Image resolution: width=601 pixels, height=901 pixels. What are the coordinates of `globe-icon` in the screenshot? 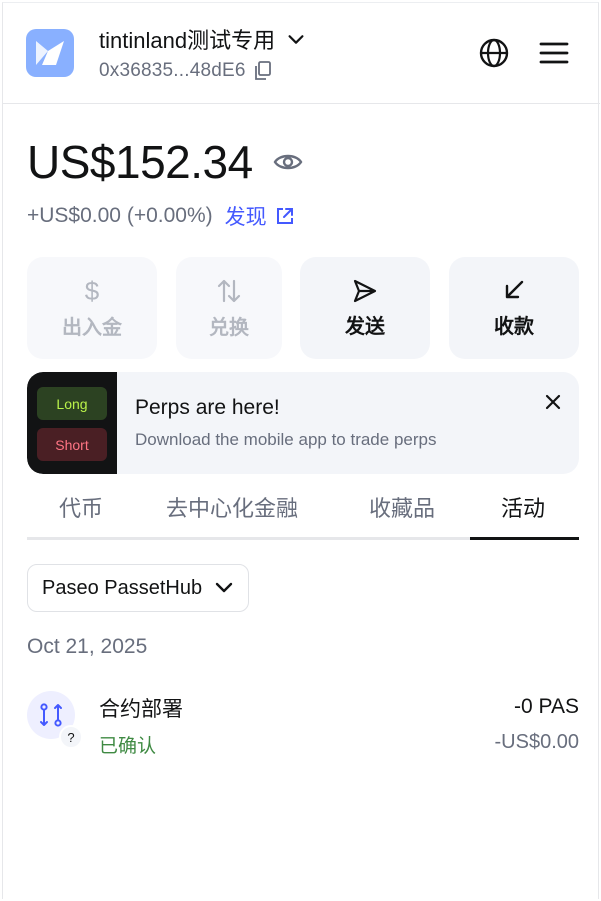 It's located at (494, 53).